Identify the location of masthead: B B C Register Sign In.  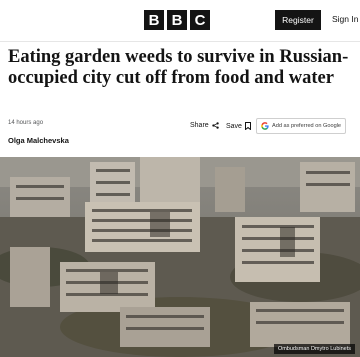
(180, 20).